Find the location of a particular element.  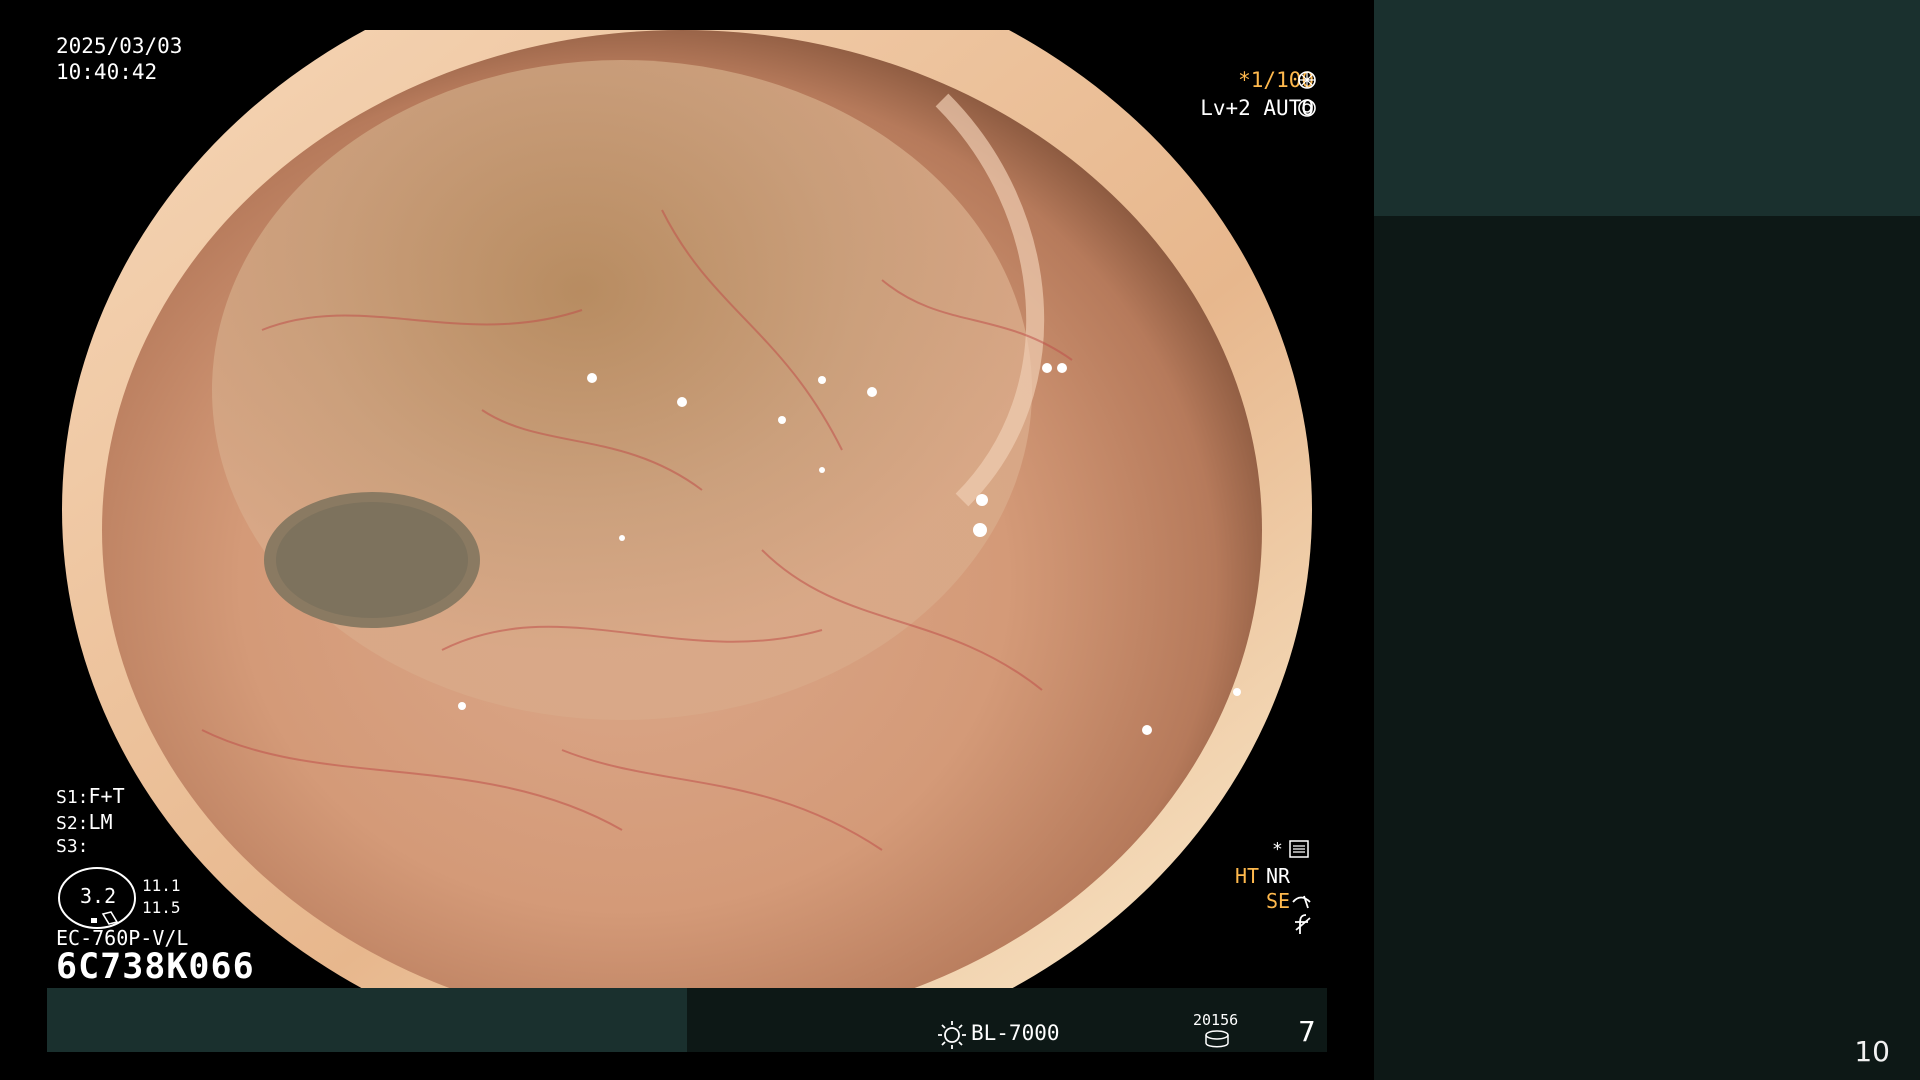

ht-indicator: HT is located at coordinates (1247, 876).